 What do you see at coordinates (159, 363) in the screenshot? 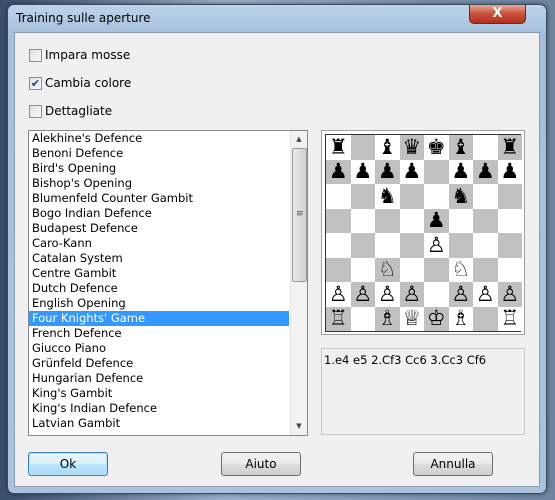
I see `list-item: Grünfeld Defence` at bounding box center [159, 363].